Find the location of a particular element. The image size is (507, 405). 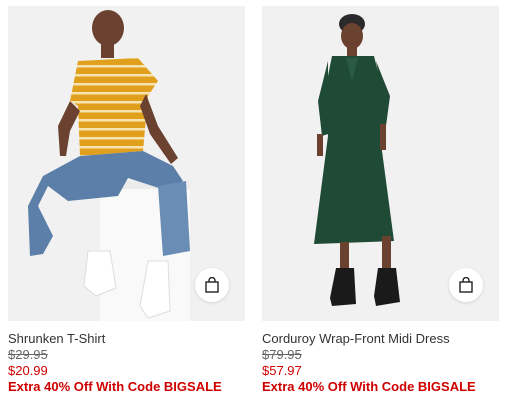

original-price: $79.95 is located at coordinates (282, 354).